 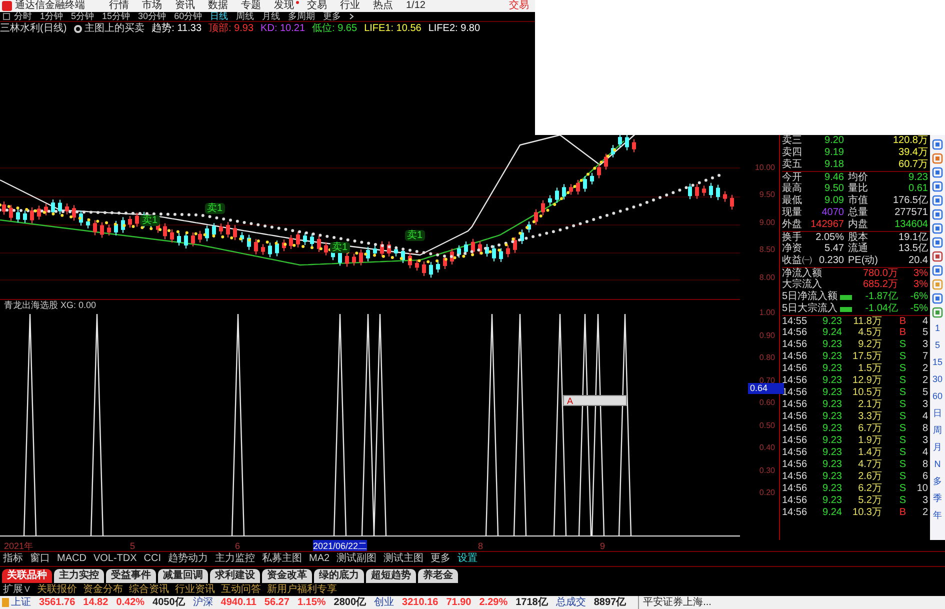 I want to click on quote-label: 现量, so click(x=792, y=213).